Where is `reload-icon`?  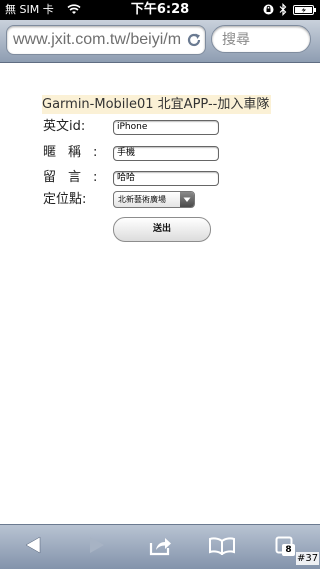 reload-icon is located at coordinates (194, 40).